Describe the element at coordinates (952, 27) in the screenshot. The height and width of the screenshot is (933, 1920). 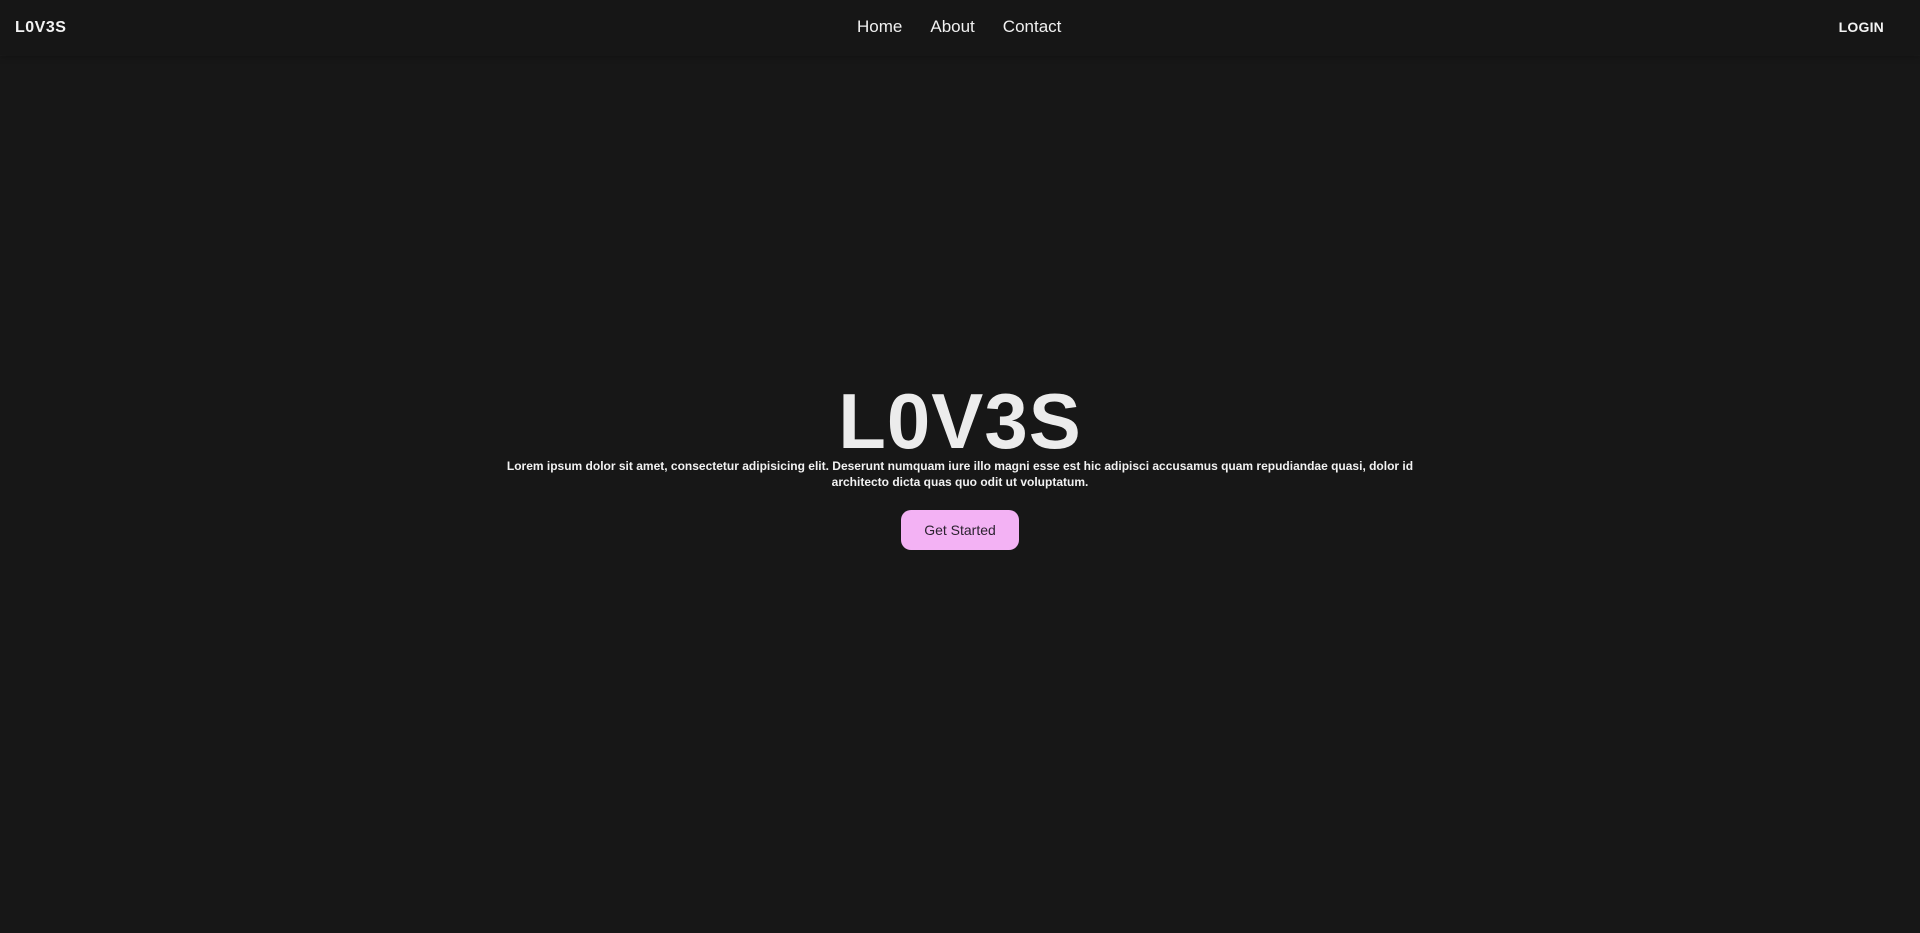
I see `nav-link-about: About` at that location.